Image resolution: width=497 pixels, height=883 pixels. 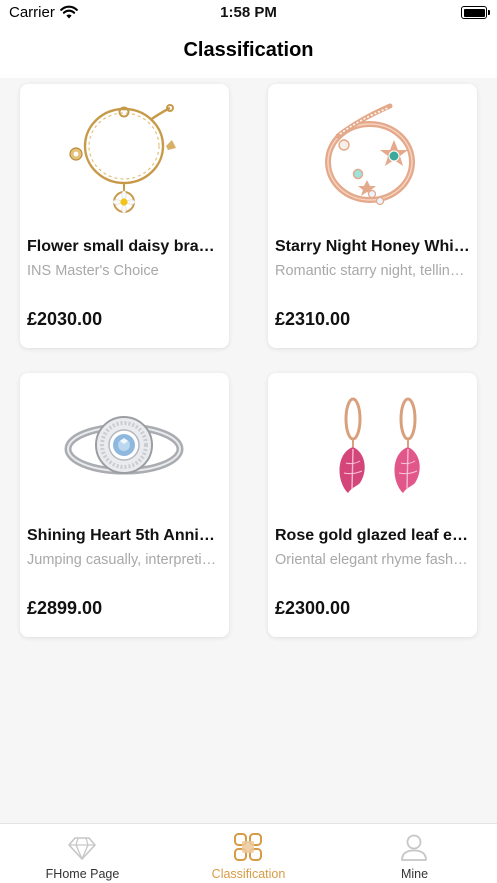 I want to click on clock: 1:58 PM, so click(x=248, y=12).